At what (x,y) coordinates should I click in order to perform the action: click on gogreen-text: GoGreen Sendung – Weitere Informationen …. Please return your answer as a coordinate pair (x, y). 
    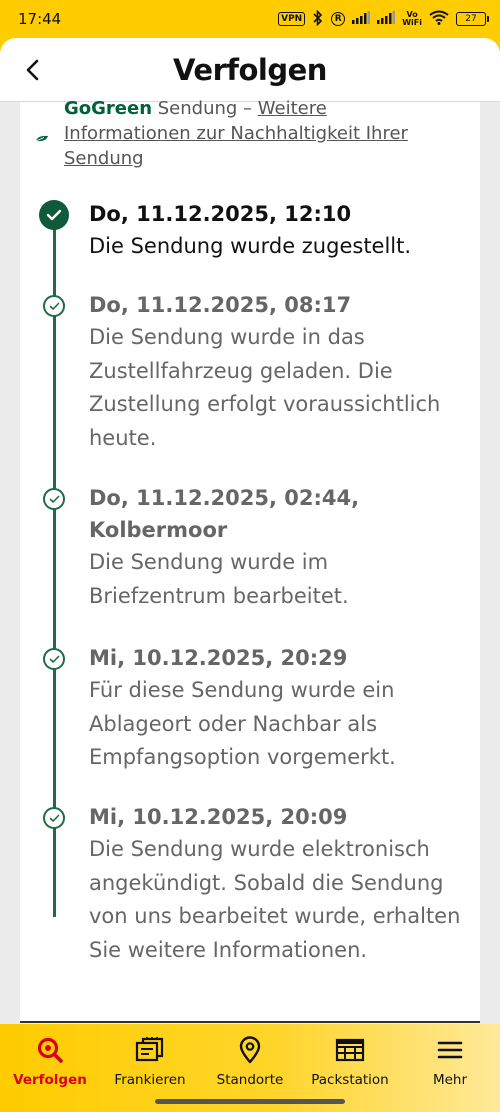
    Looking at the image, I should click on (254, 133).